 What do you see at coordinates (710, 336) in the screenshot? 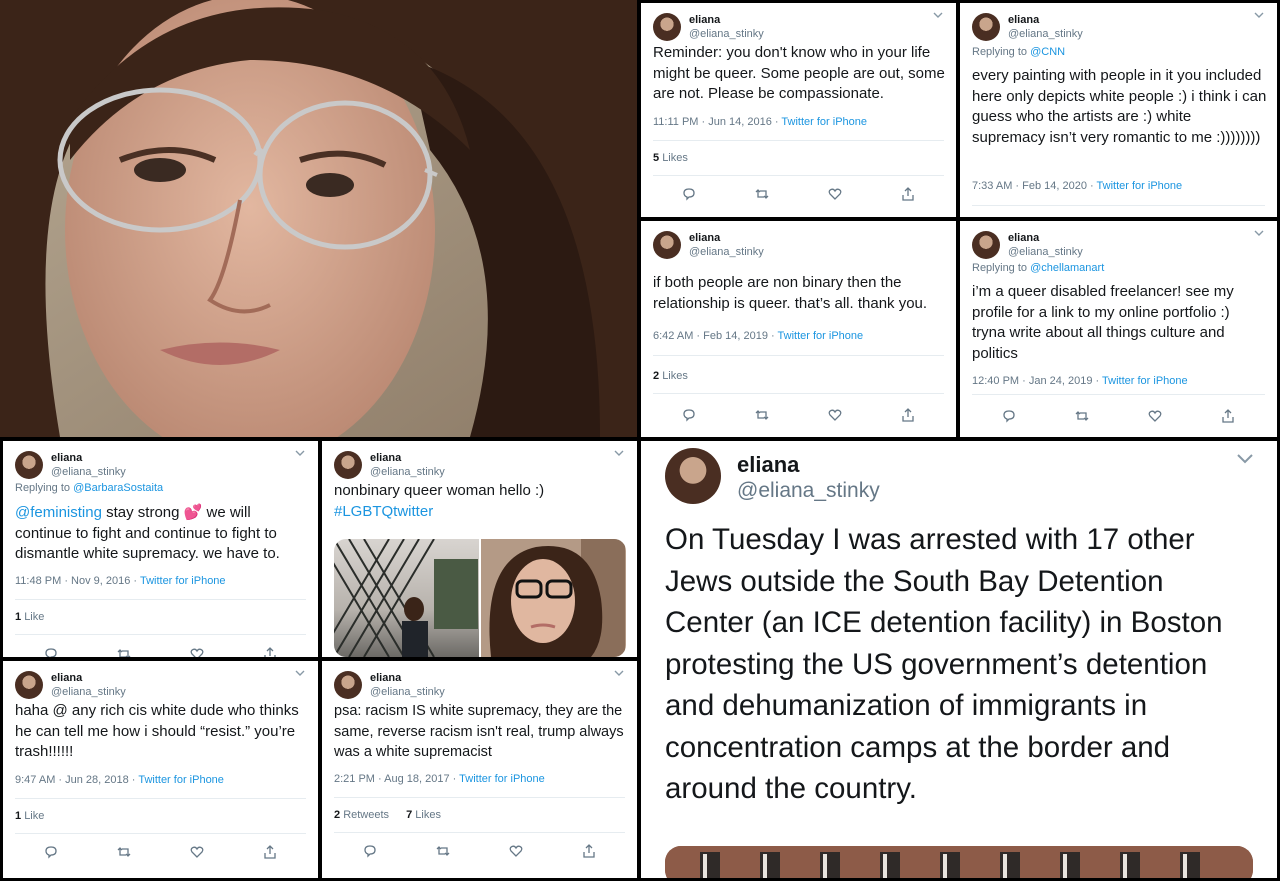
I see `tweet-timestamp: 6:42 AM · Feb 14, 2019` at bounding box center [710, 336].